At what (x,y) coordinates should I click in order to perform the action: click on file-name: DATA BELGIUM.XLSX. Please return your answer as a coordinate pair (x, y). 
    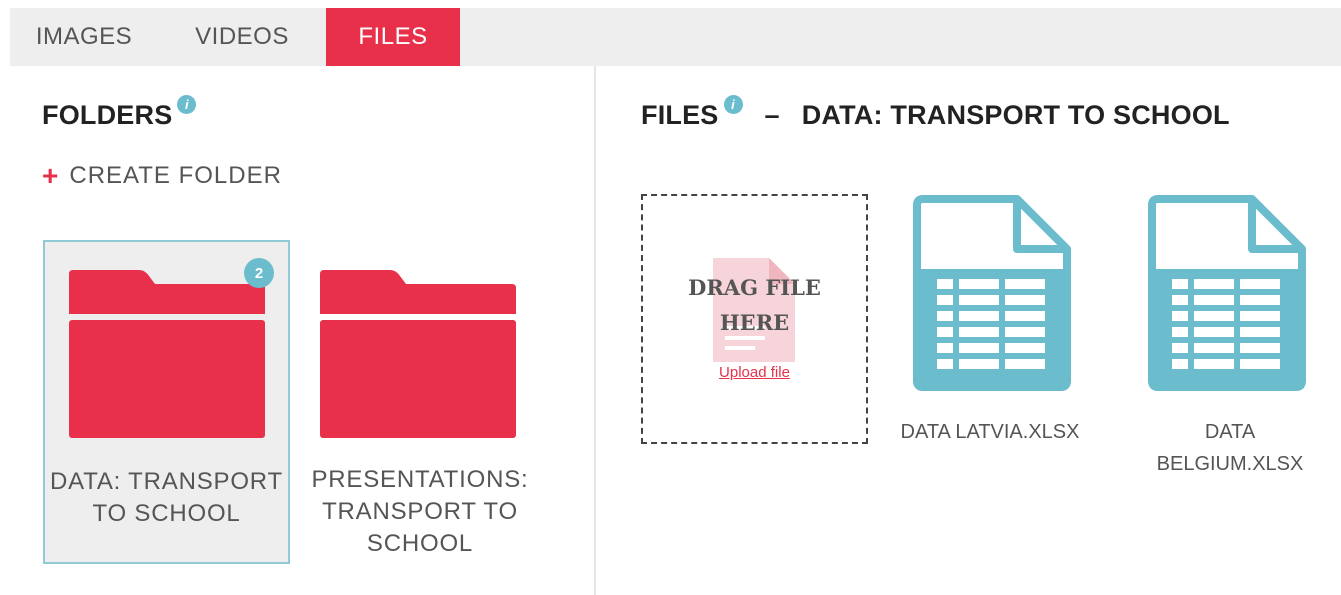
    Looking at the image, I should click on (1230, 448).